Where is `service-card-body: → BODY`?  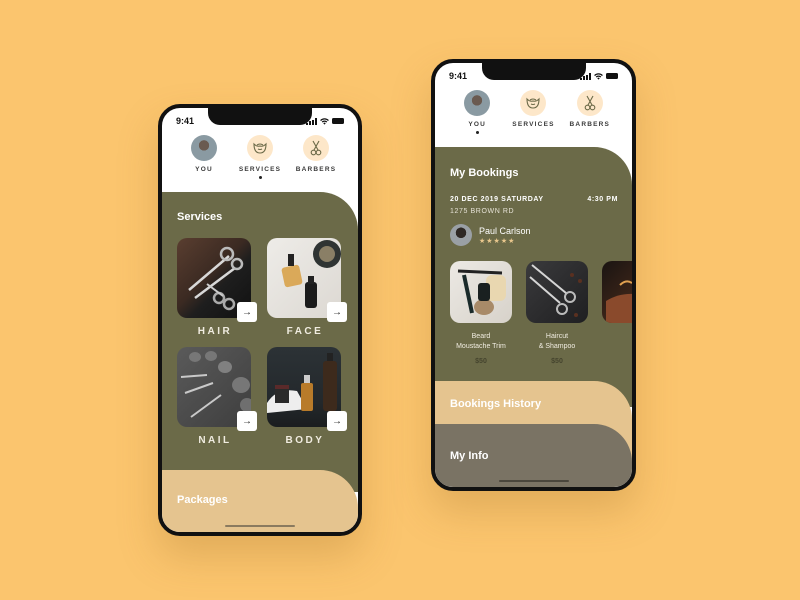
service-card-body: → BODY is located at coordinates (307, 396).